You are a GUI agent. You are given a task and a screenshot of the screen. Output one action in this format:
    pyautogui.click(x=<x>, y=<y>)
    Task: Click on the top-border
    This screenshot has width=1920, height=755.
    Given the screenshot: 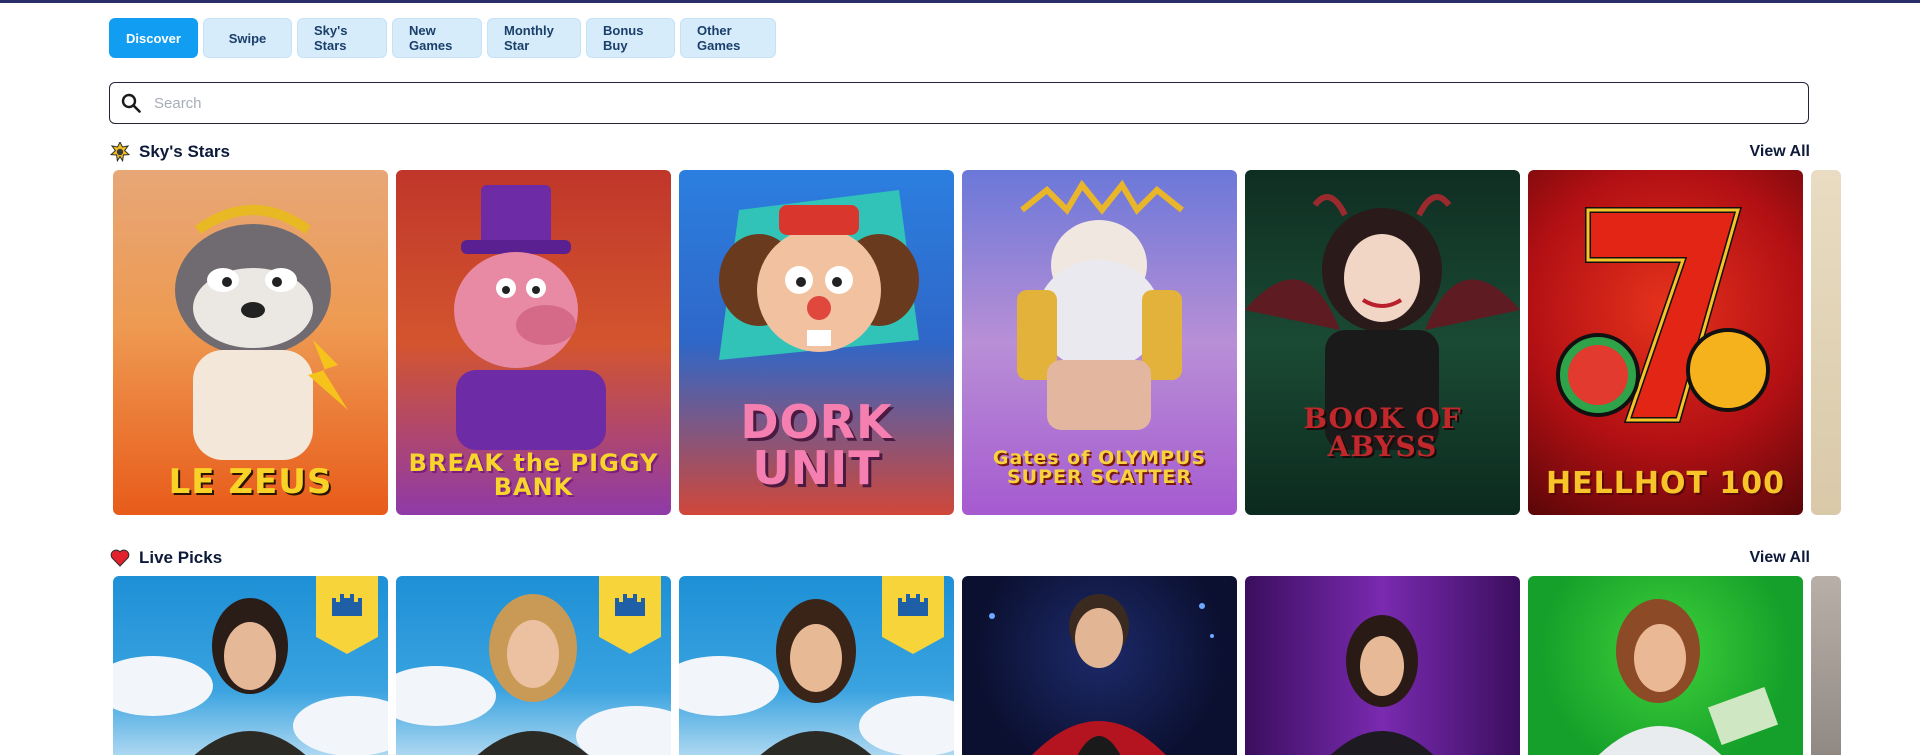 What is the action you would take?
    pyautogui.click(x=960, y=1)
    